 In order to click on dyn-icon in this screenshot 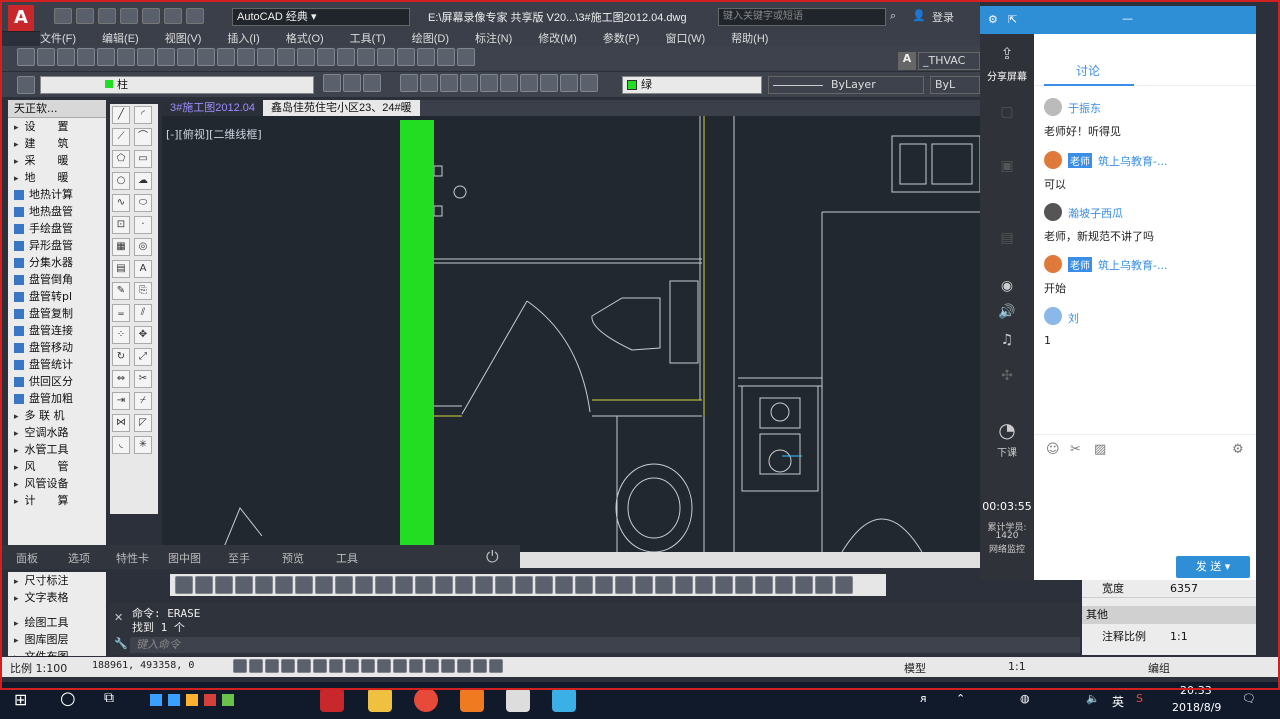, I will do `click(352, 666)`.